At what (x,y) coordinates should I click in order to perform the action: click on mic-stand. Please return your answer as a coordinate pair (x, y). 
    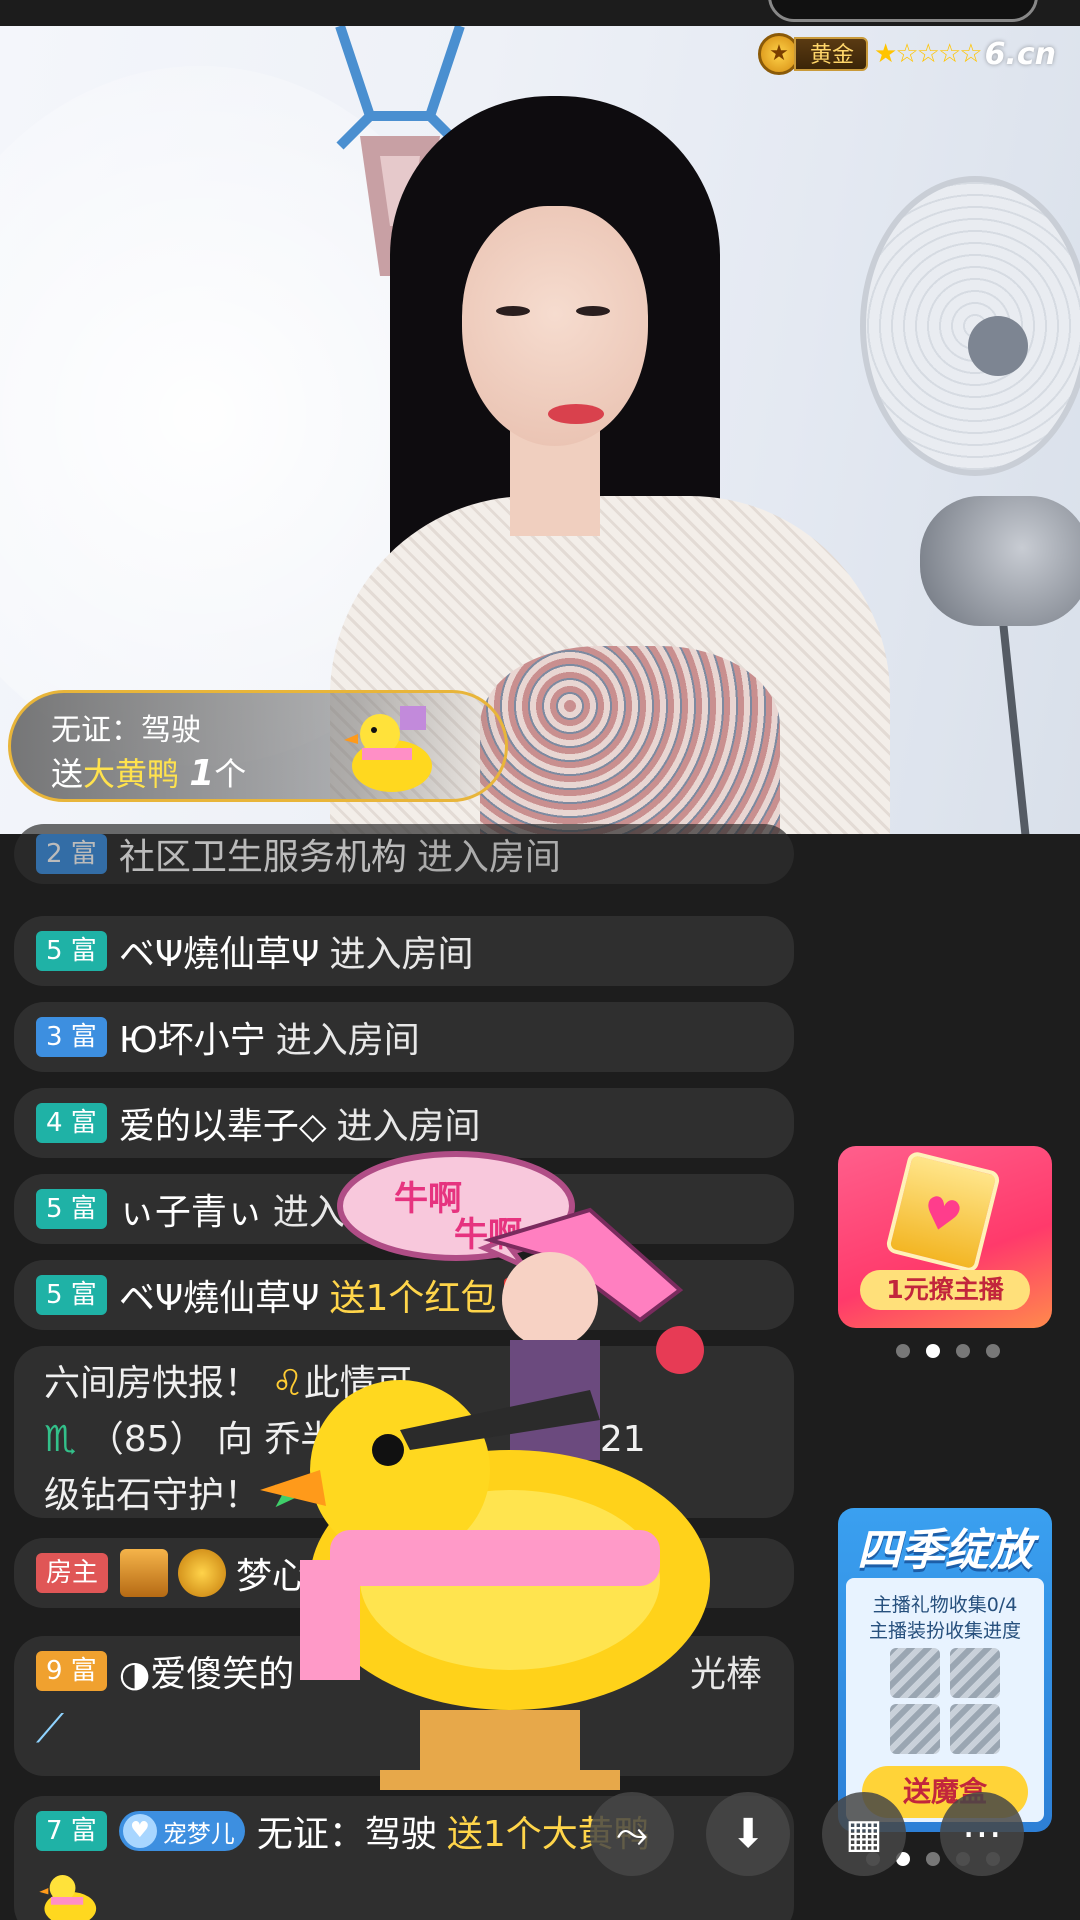
    Looking at the image, I should click on (1014, 720).